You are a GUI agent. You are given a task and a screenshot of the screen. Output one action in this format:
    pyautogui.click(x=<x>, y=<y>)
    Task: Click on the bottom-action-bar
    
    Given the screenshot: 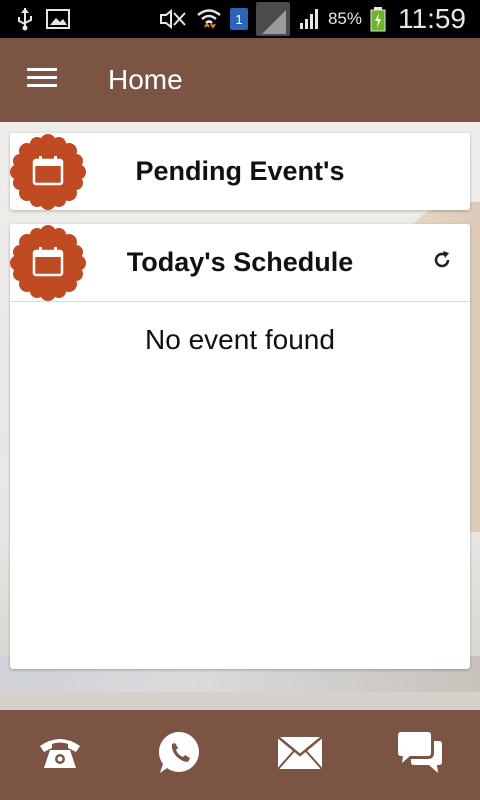 What is the action you would take?
    pyautogui.click(x=240, y=755)
    